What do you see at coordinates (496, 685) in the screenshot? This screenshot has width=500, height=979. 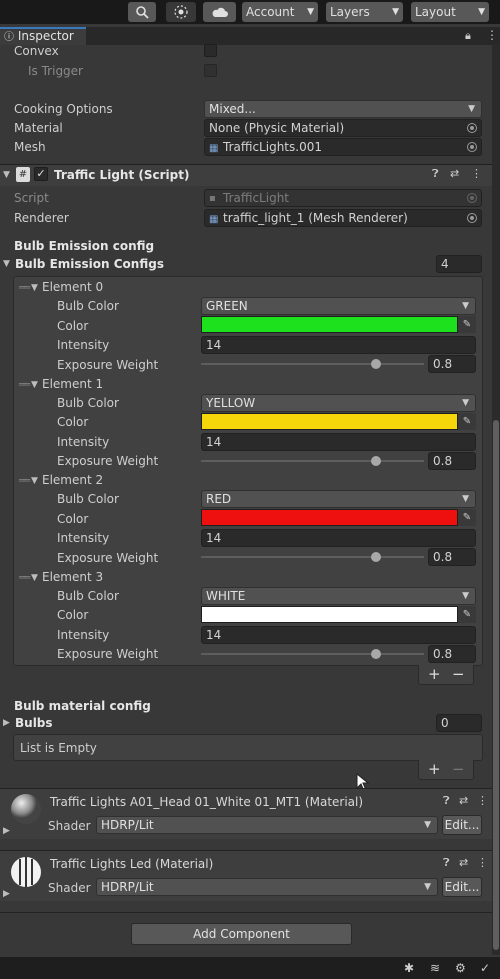 I see `scrollbar-thumb` at bounding box center [496, 685].